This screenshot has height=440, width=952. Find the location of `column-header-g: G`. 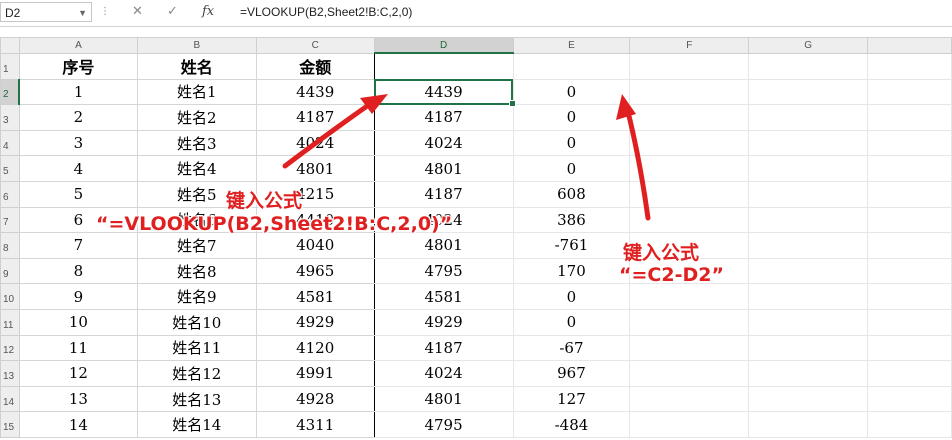

column-header-g: G is located at coordinates (808, 45).